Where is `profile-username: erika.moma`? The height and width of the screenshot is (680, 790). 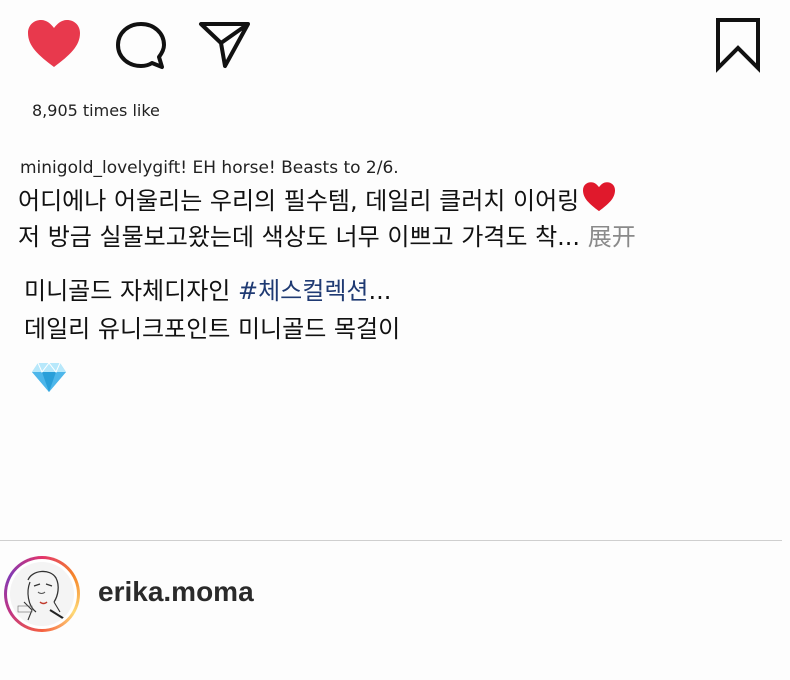
profile-username: erika.moma is located at coordinates (176, 592).